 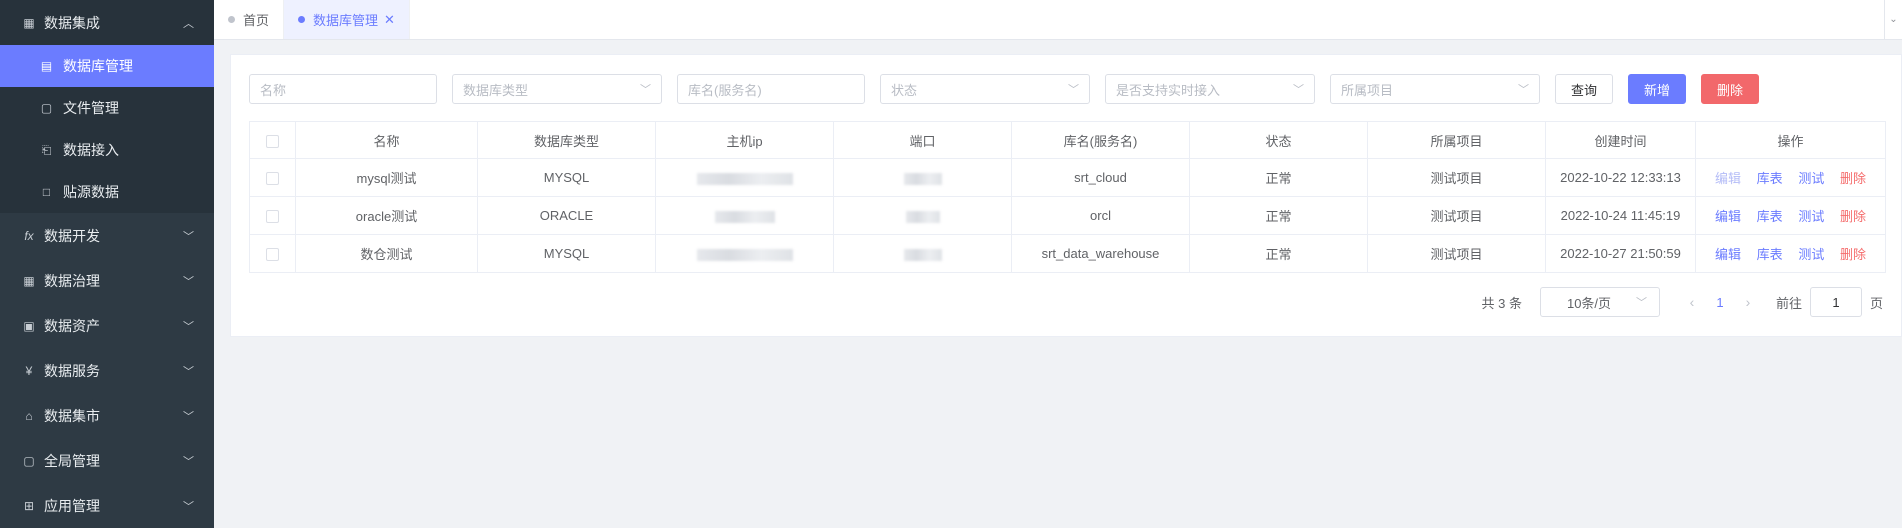 I want to click on select-all-checkbox, so click(x=272, y=140).